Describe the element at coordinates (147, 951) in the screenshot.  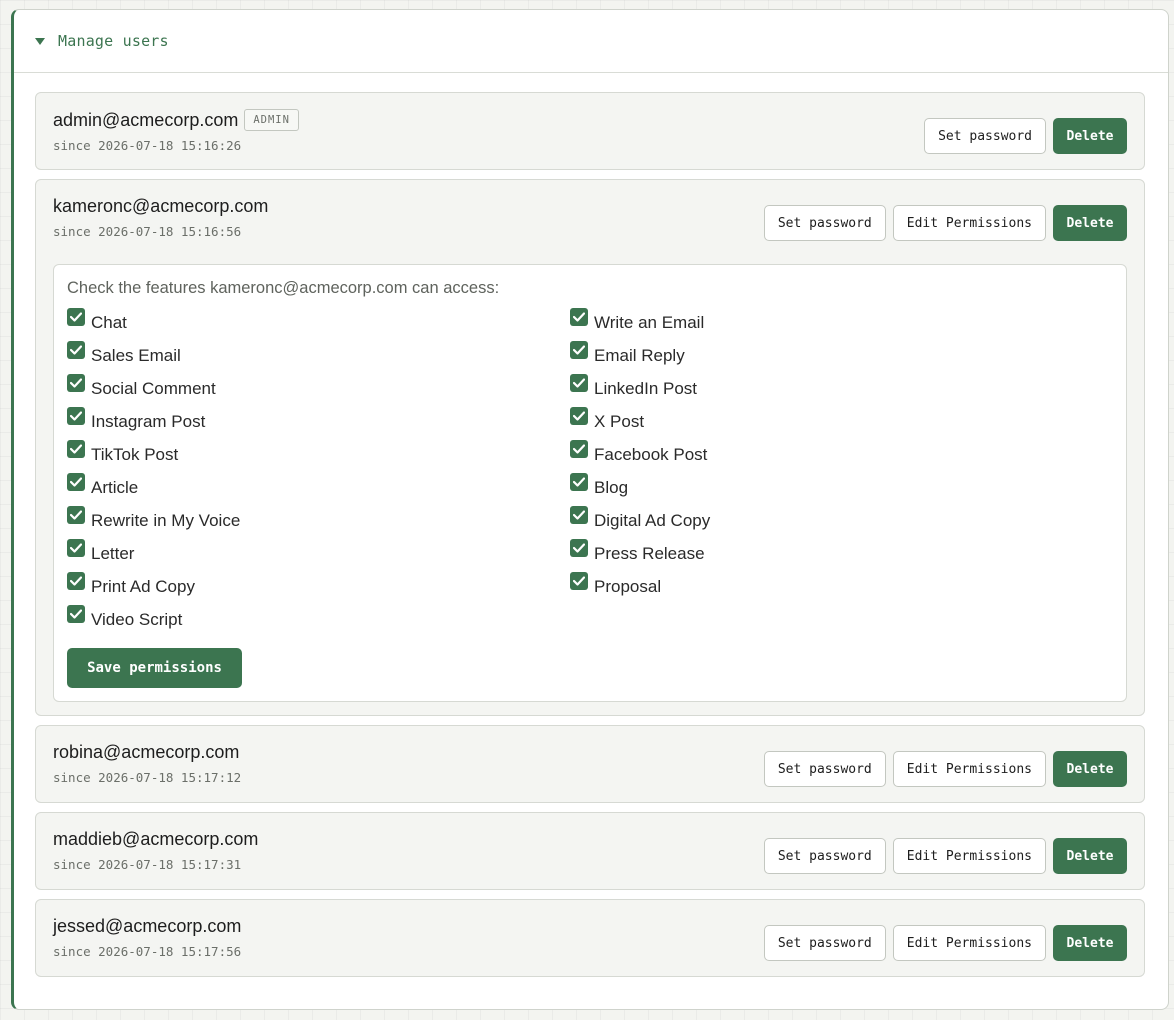
I see `user-since: since 2026-07-18 15:17:56` at that location.